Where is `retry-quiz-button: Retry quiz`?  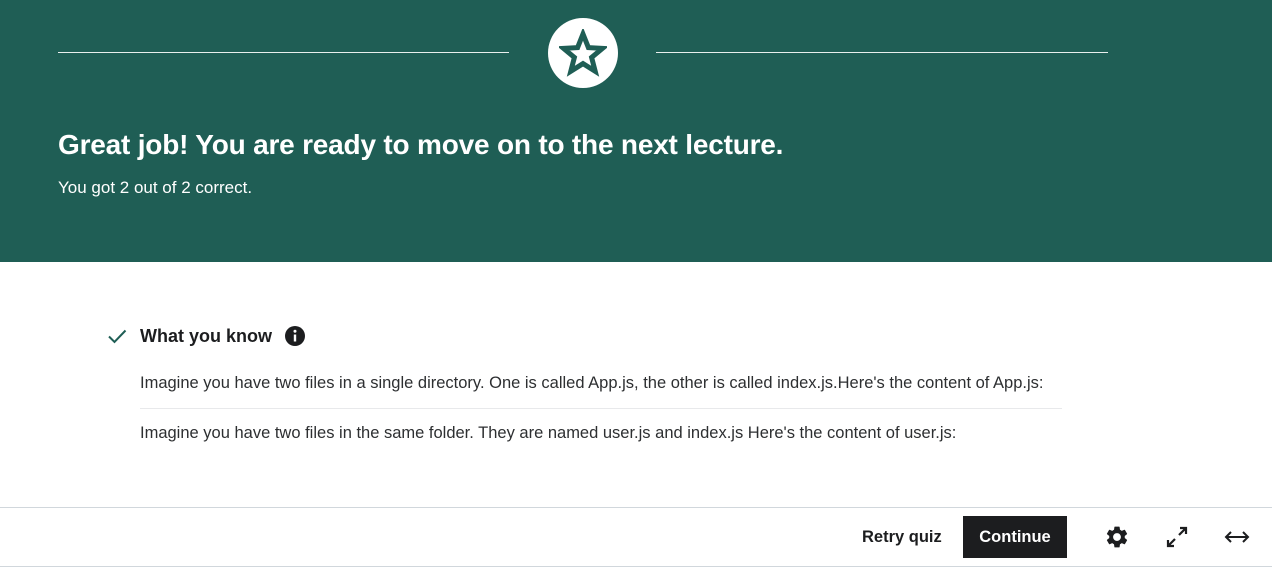 retry-quiz-button: Retry quiz is located at coordinates (902, 537).